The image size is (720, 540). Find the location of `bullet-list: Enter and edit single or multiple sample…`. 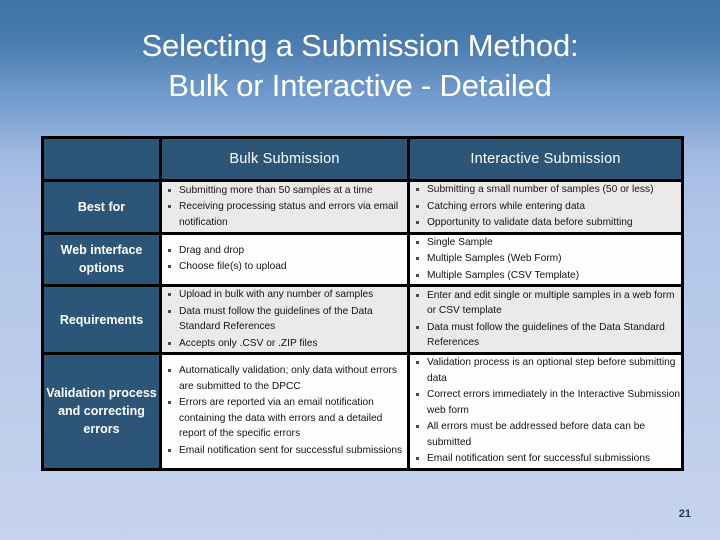

bullet-list: Enter and edit single or multiple sample… is located at coordinates (545, 319).